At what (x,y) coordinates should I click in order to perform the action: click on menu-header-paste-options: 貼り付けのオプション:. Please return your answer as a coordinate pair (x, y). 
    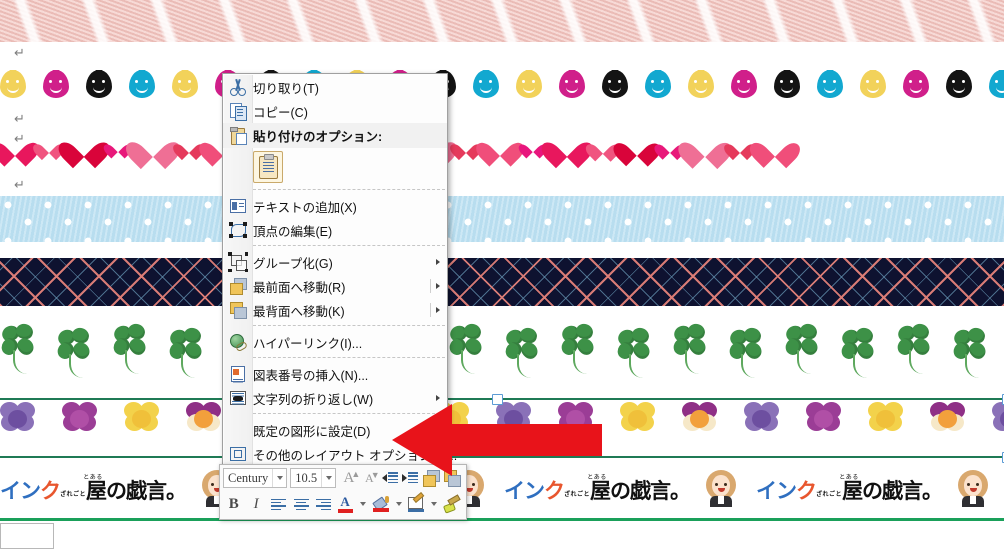
    Looking at the image, I should click on (335, 135).